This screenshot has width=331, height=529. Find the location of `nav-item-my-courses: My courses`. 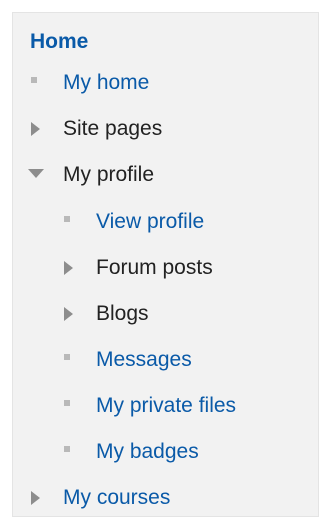

nav-item-my-courses: My courses is located at coordinates (99, 498).